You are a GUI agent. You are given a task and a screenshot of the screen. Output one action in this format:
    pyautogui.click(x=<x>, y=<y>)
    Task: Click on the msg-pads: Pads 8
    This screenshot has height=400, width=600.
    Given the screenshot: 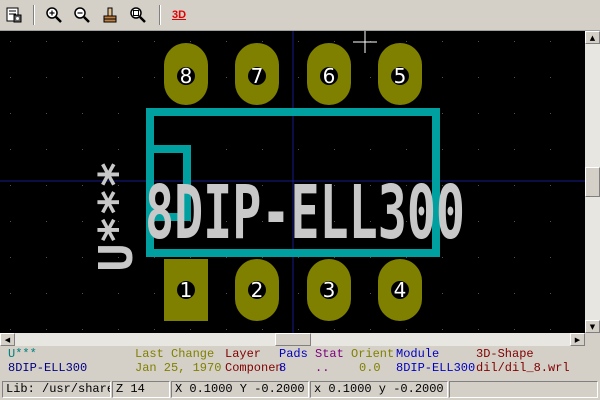 What is the action you would take?
    pyautogui.click(x=293, y=361)
    